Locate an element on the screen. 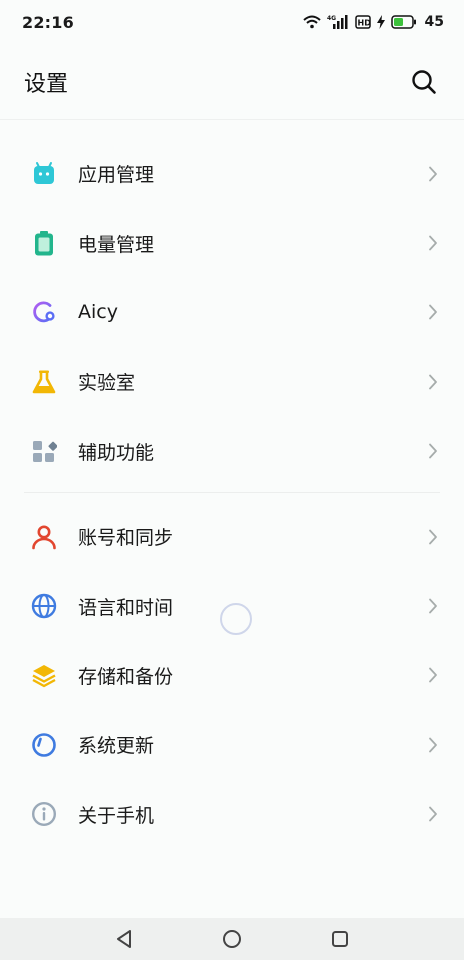 The image size is (464, 960). settings-item-label: 实验室 is located at coordinates (107, 383).